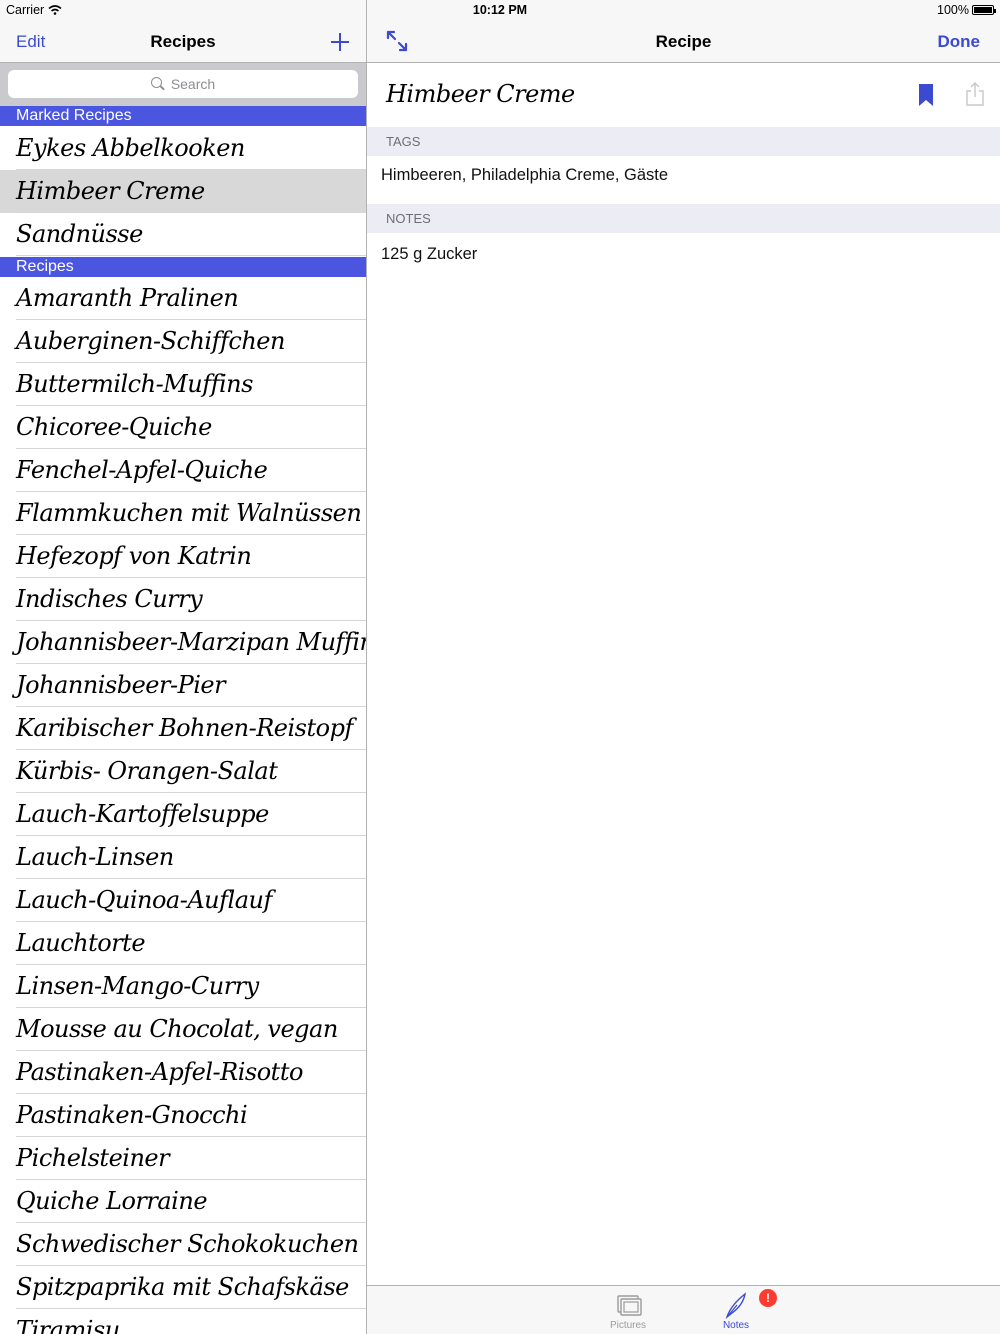  Describe the element at coordinates (183, 1244) in the screenshot. I see `list-item: Schwedischer Schokokuchen` at that location.